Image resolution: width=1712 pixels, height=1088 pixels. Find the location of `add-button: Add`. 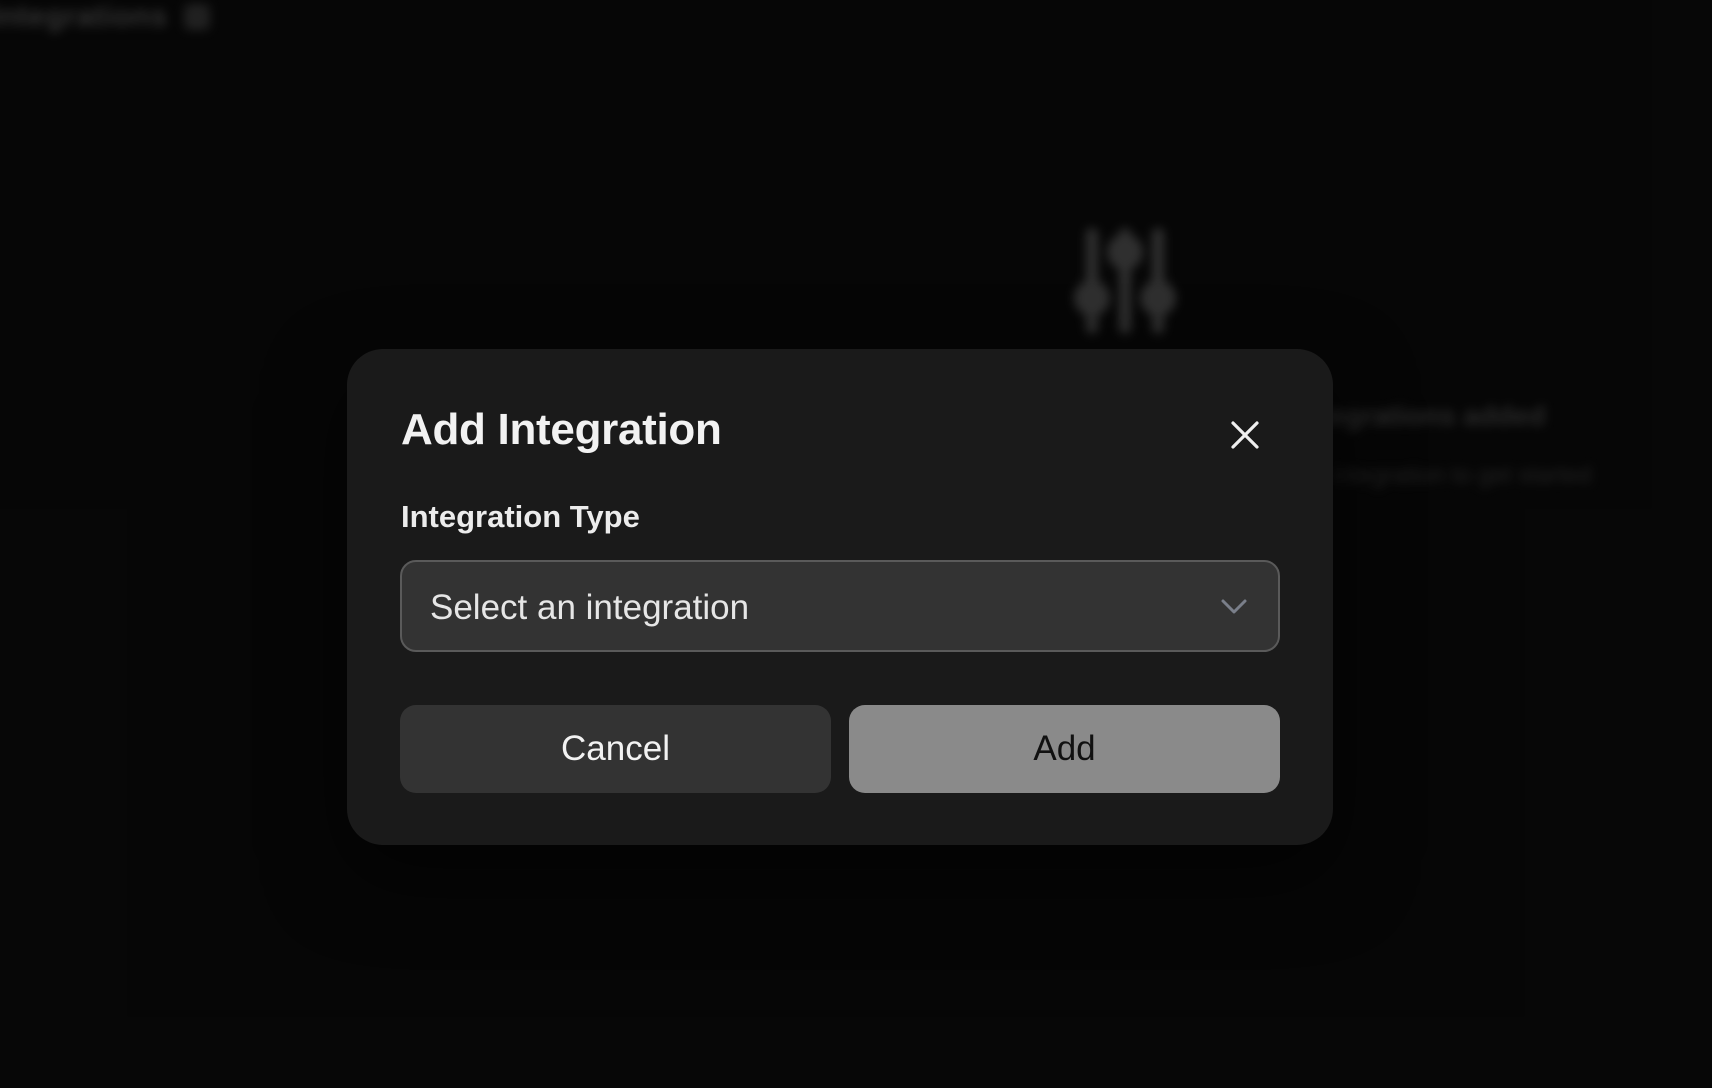

add-button: Add is located at coordinates (1064, 749).